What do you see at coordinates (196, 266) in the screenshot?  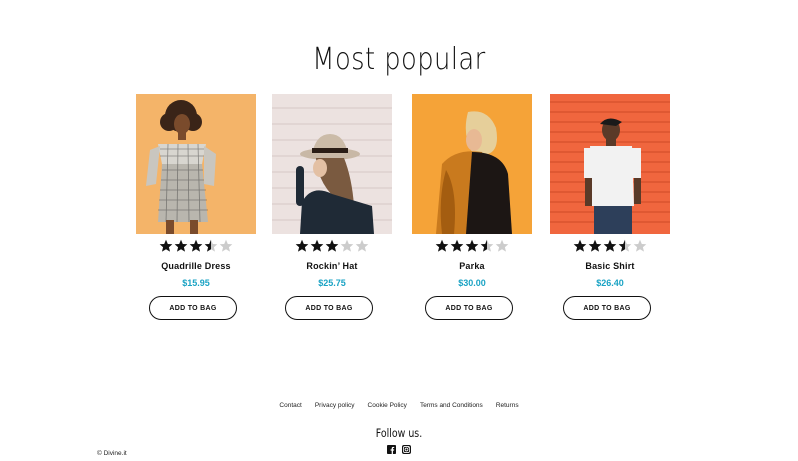 I see `product-name: Quadrille Dress` at bounding box center [196, 266].